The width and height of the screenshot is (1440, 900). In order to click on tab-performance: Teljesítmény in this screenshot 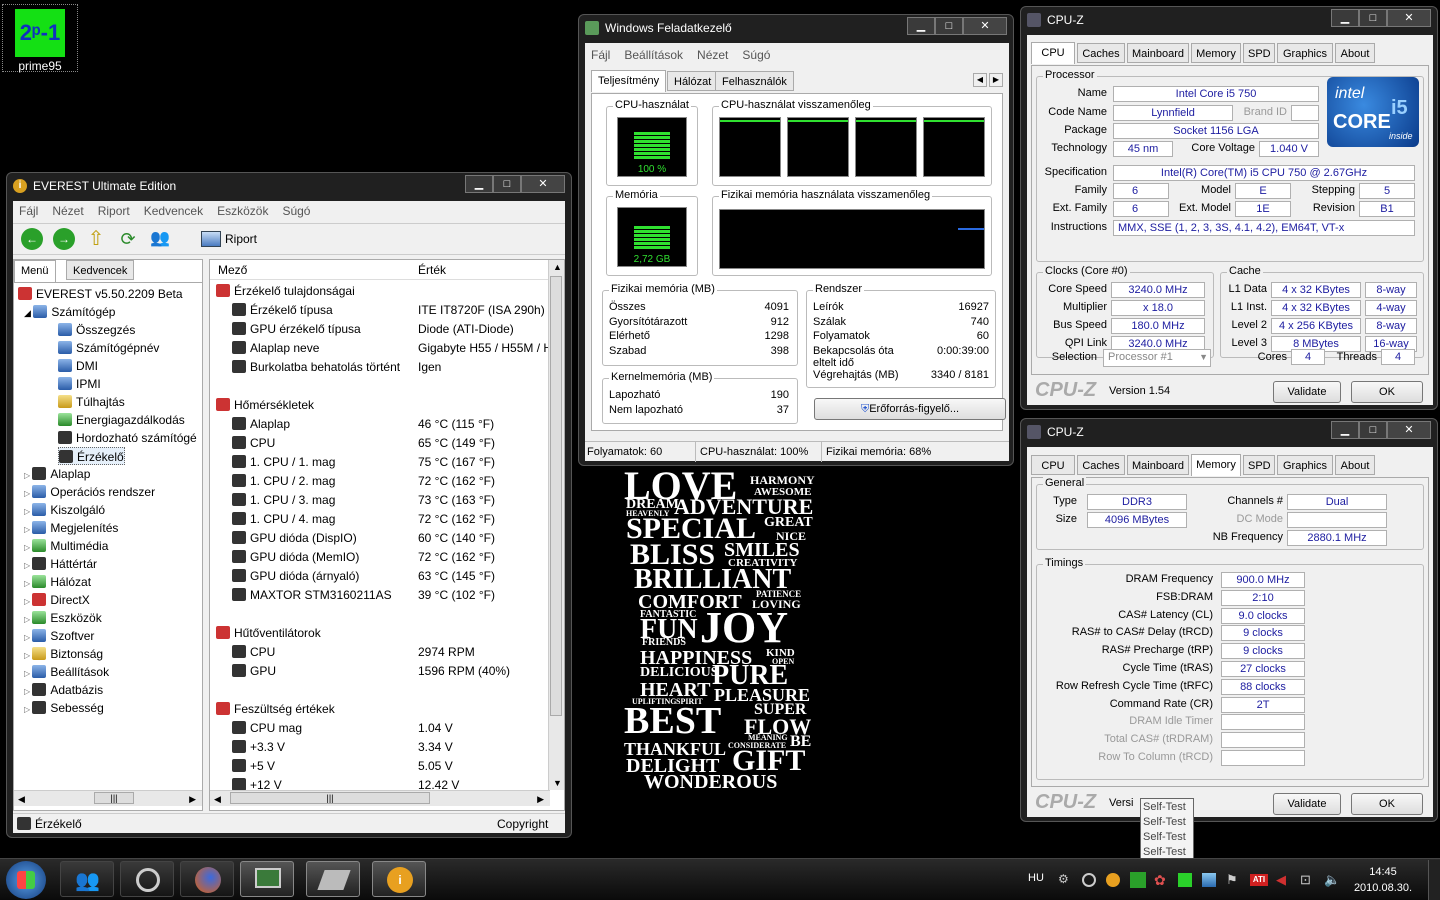, I will do `click(629, 81)`.